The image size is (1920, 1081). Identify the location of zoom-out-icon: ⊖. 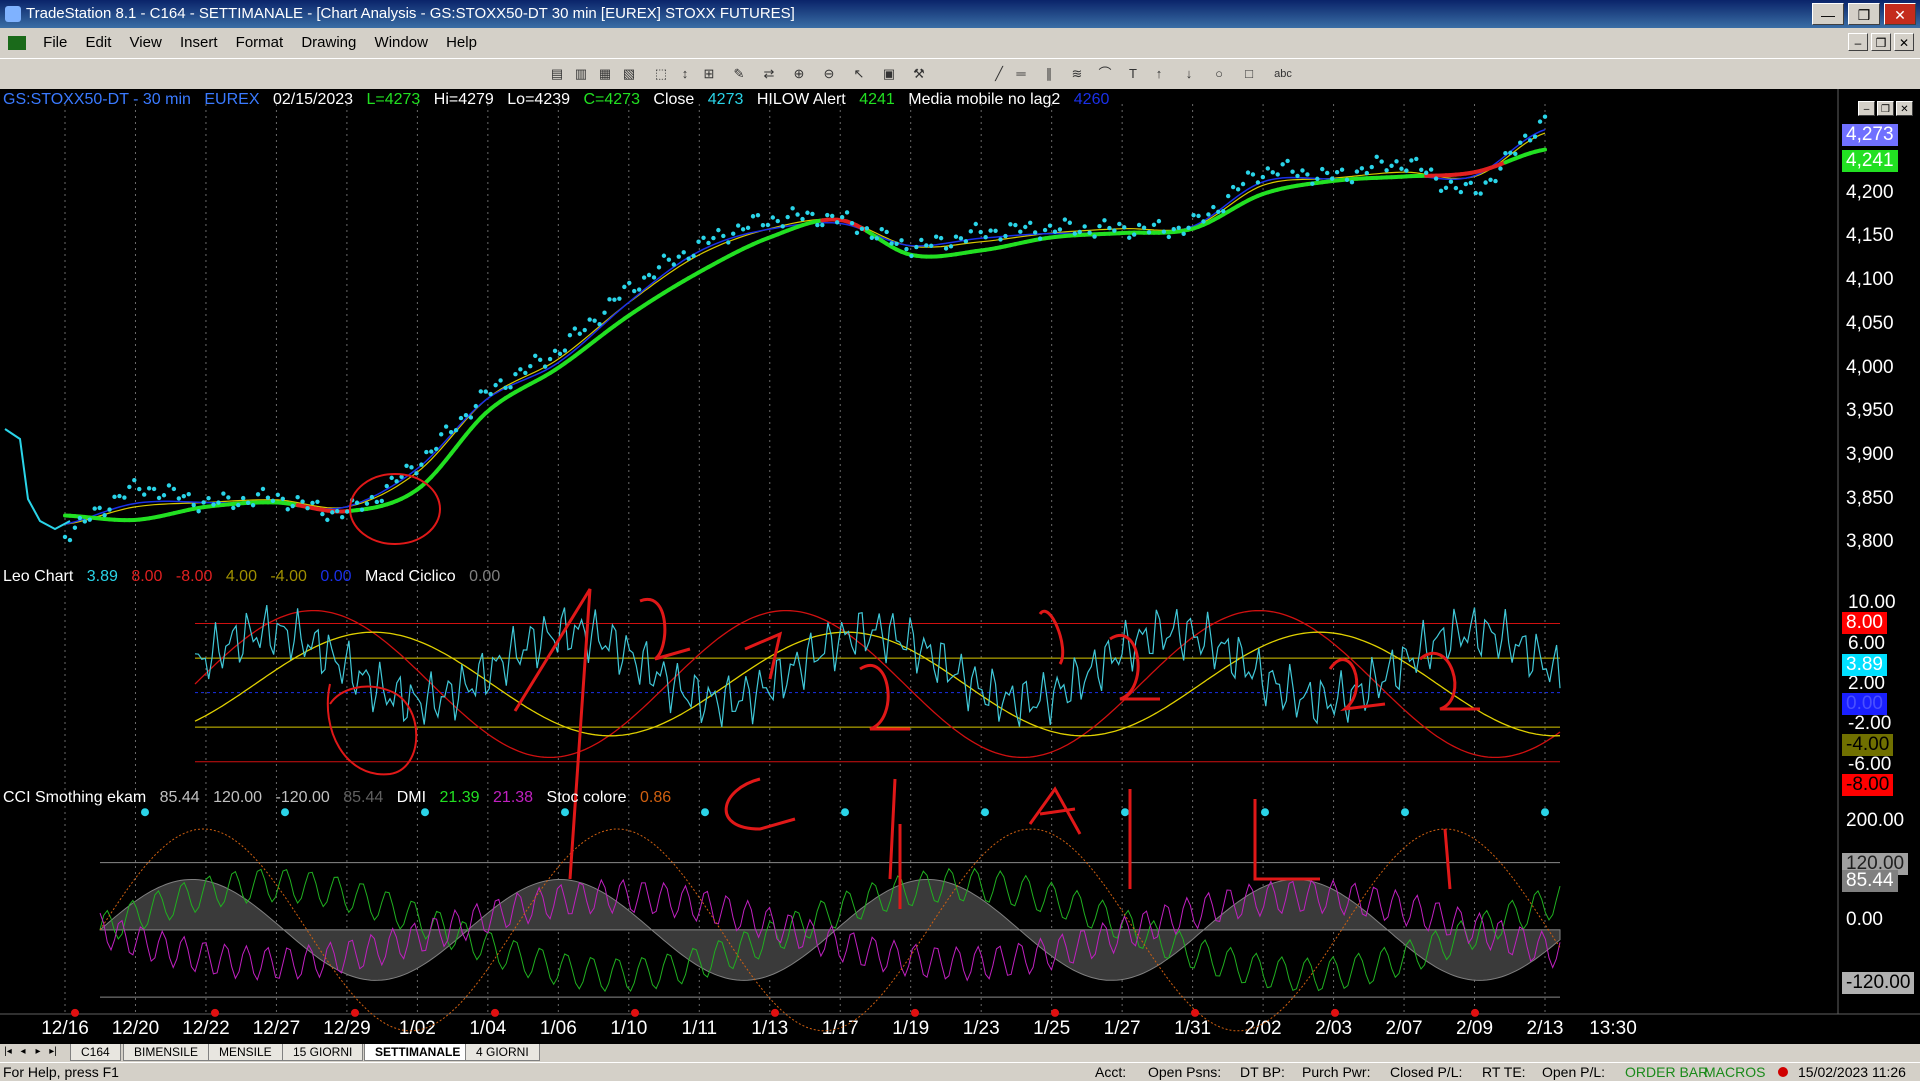
(829, 74).